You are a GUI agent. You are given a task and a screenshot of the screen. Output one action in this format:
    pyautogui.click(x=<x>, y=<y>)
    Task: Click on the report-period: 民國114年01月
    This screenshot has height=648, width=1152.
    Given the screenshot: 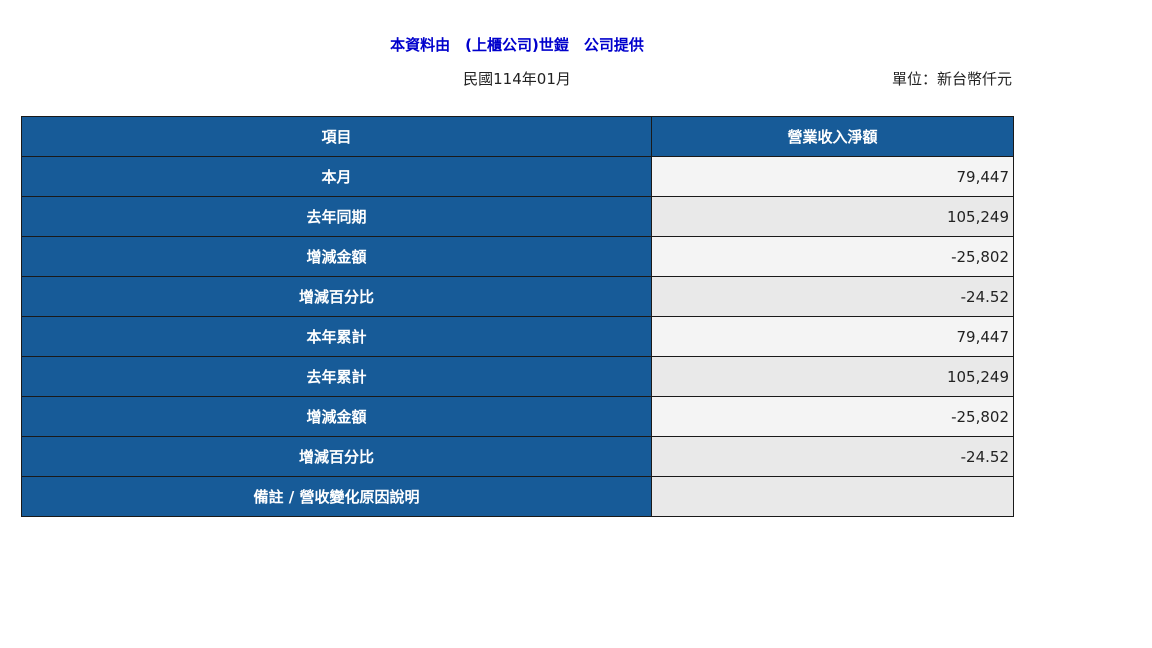 What is the action you would take?
    pyautogui.click(x=517, y=79)
    